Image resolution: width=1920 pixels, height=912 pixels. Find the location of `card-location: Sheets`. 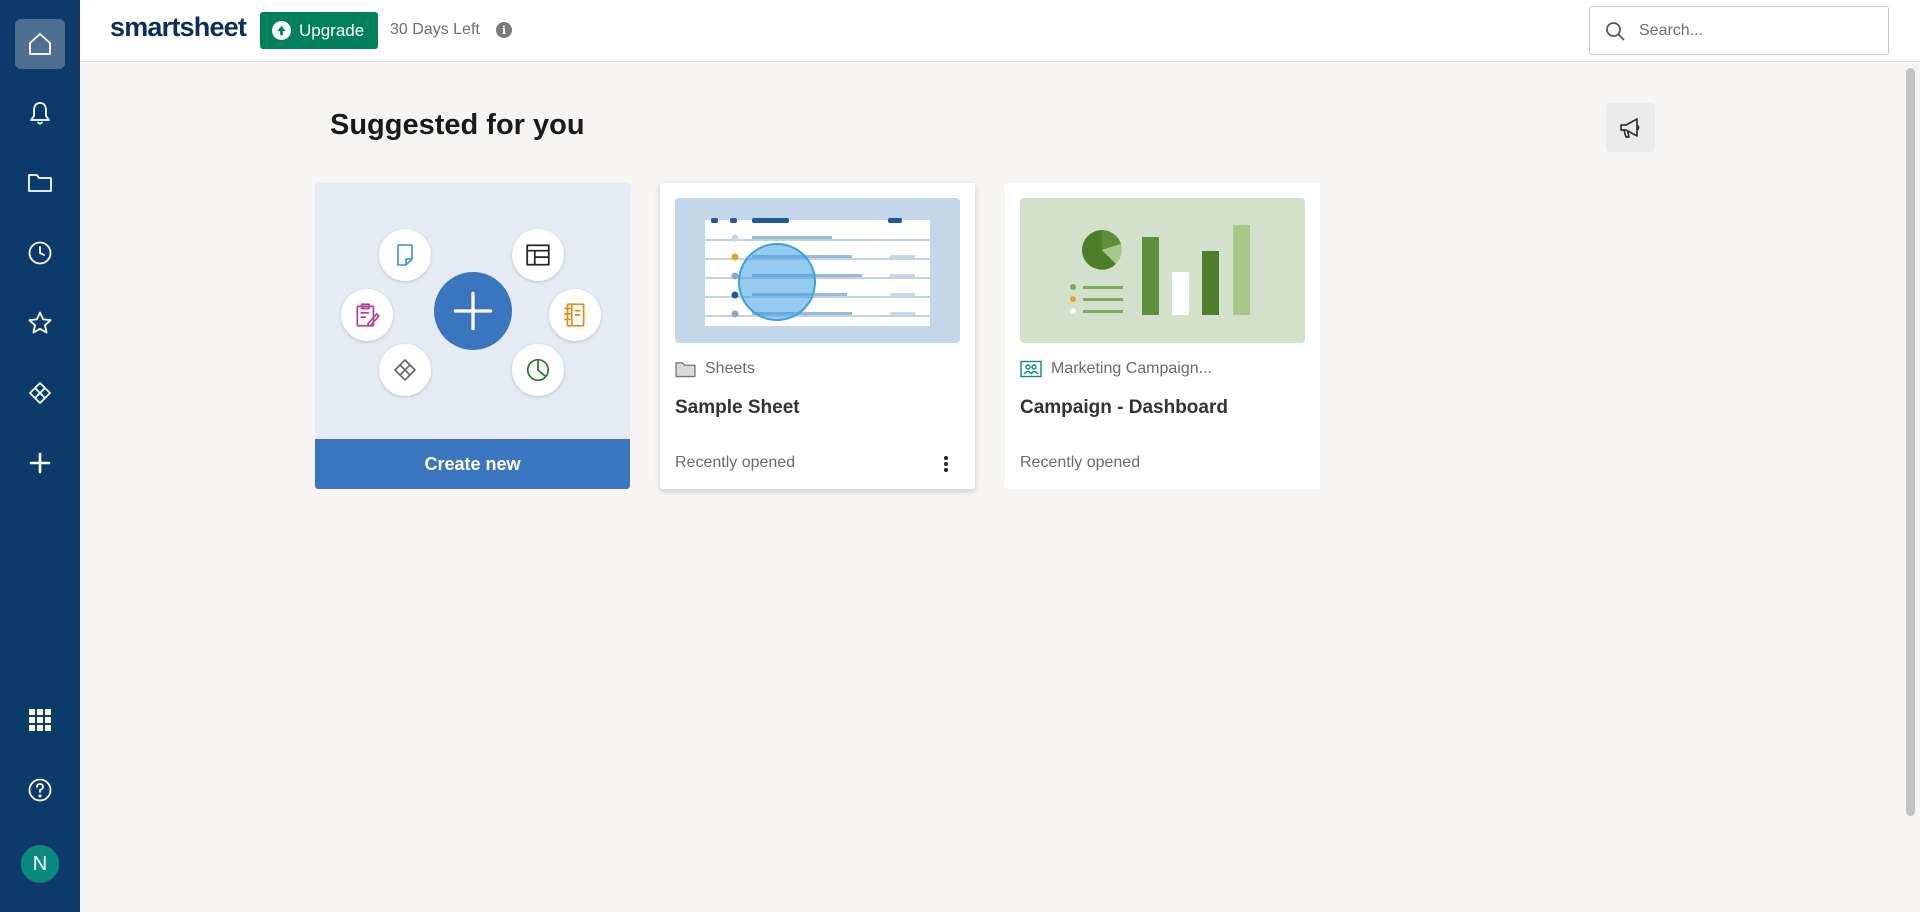

card-location: Sheets is located at coordinates (715, 369).